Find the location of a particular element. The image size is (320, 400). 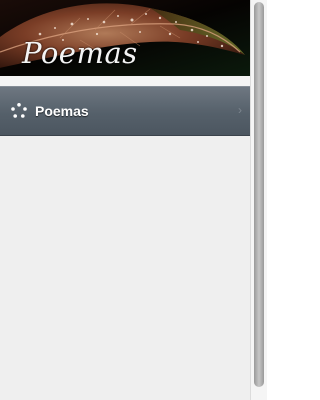

nav-item-label: Poemas is located at coordinates (62, 111).